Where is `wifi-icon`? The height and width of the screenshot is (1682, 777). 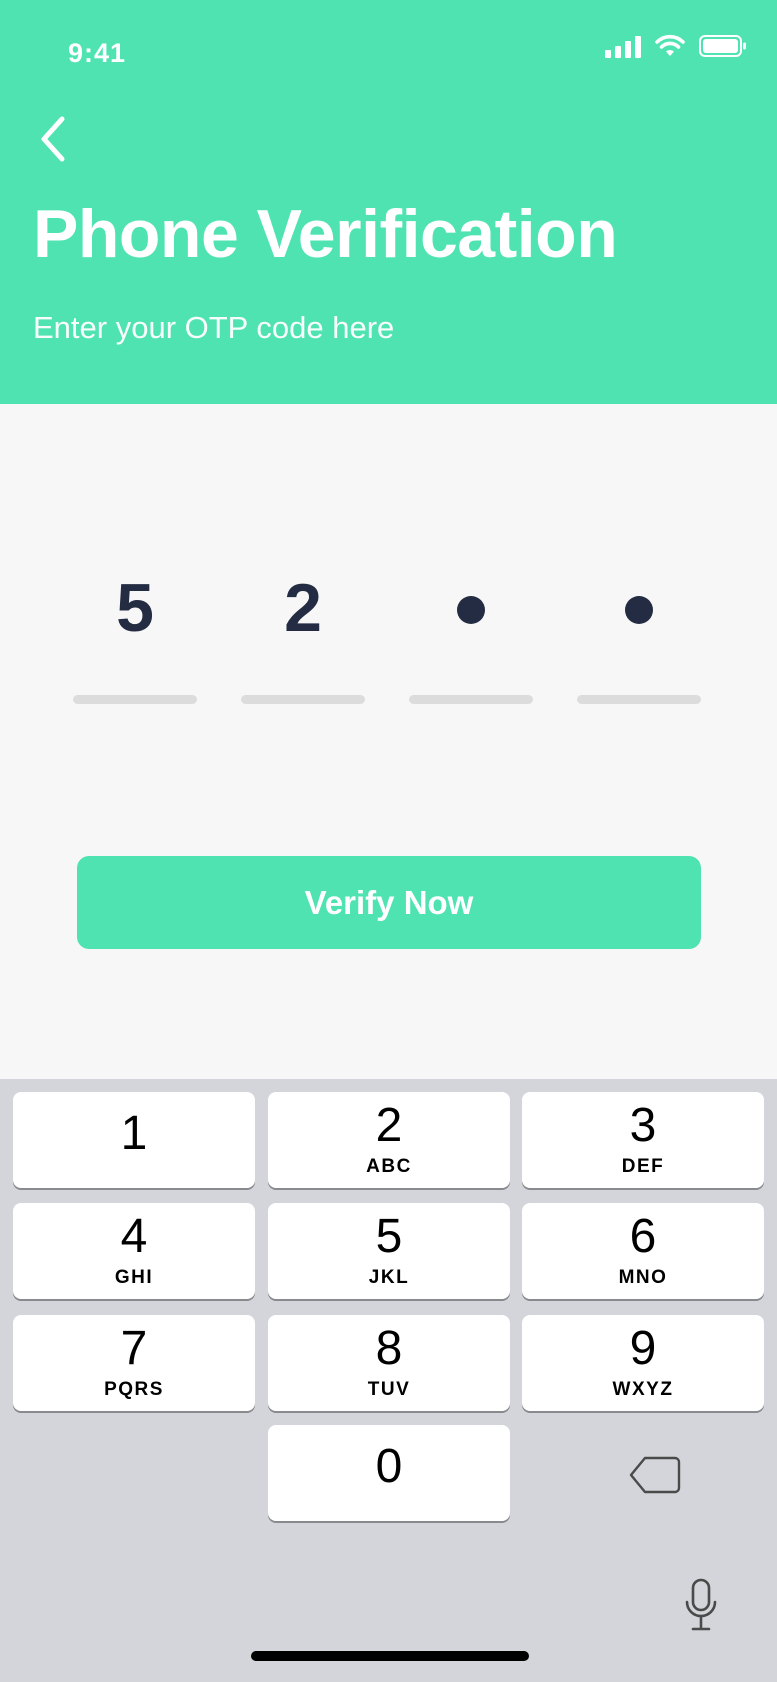
wifi-icon is located at coordinates (670, 45).